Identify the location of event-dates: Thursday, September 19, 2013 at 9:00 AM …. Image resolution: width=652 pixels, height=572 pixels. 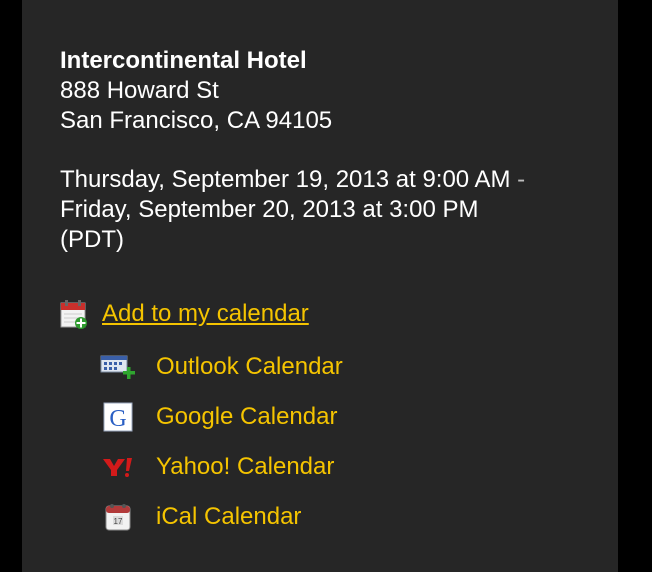
(292, 210).